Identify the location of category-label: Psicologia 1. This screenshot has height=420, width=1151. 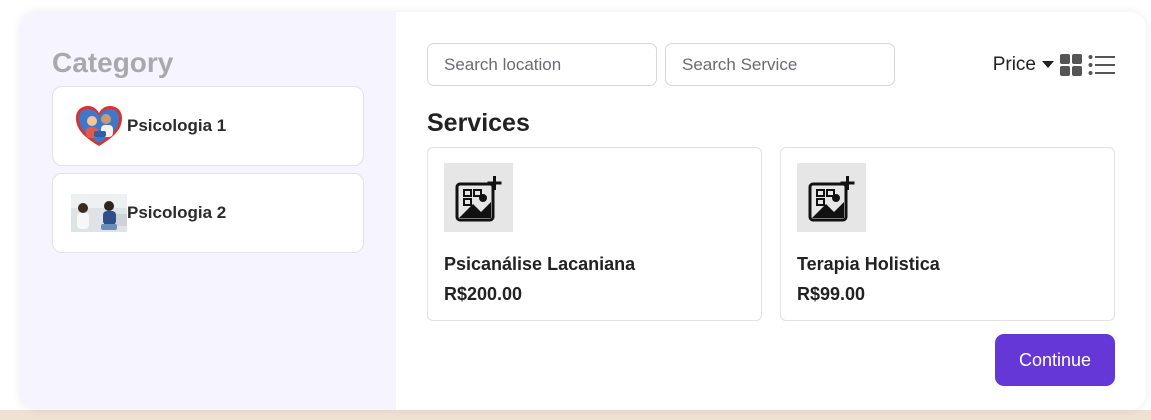
(177, 125).